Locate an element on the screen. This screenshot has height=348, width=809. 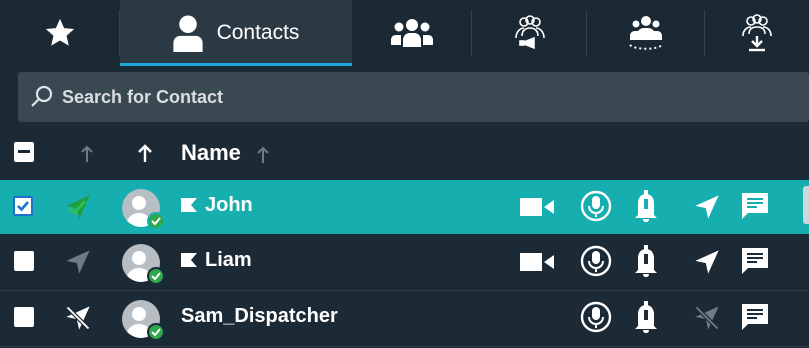
indeterminate-dash-icon is located at coordinates (24, 151).